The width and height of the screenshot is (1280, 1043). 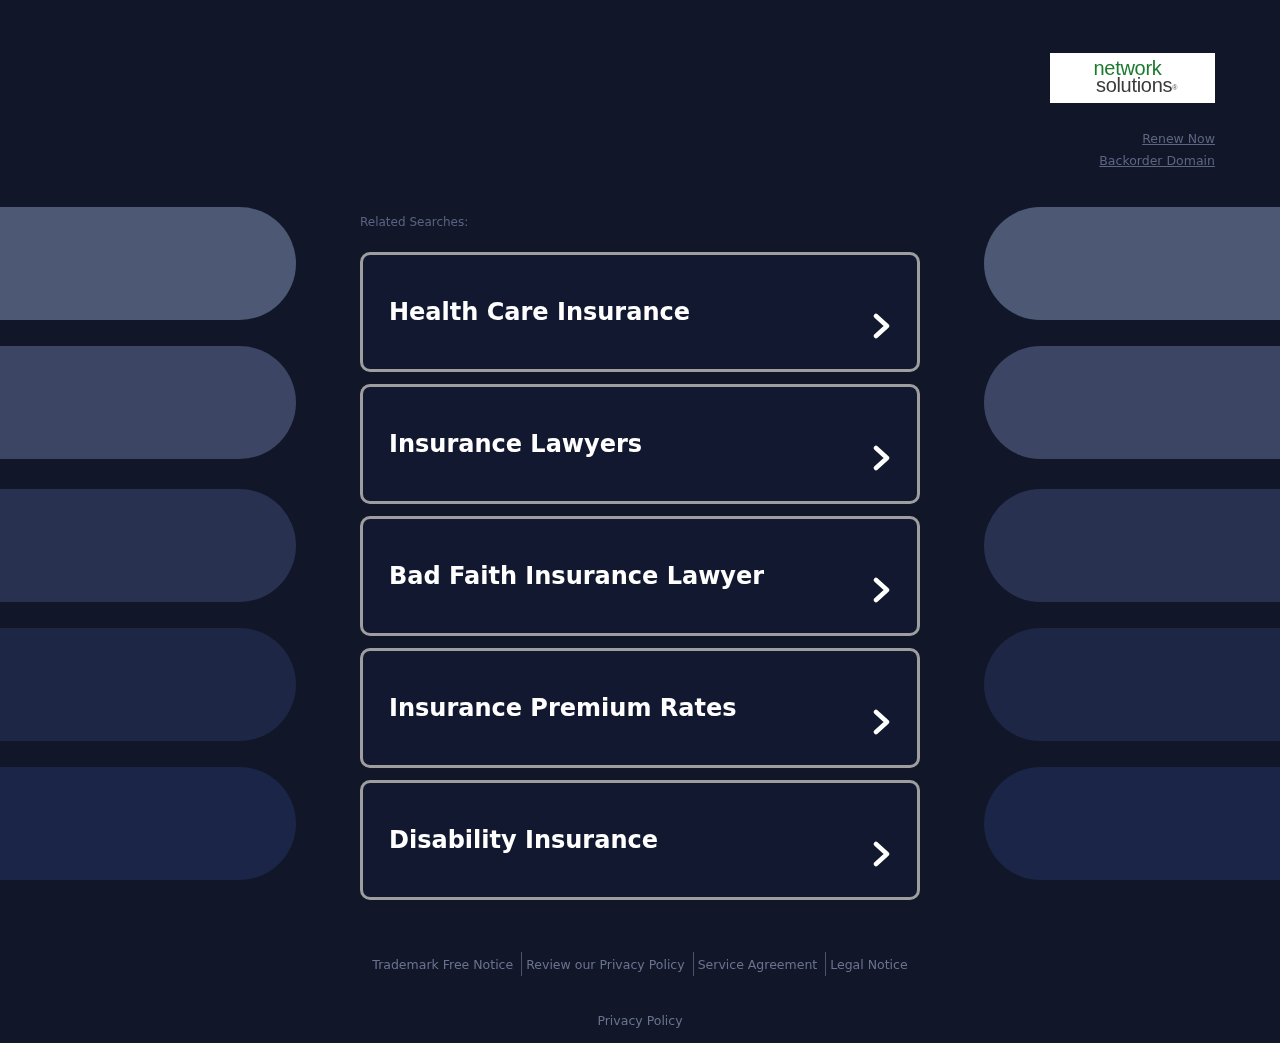 I want to click on footer-link: Trademark Free Notice, so click(x=443, y=964).